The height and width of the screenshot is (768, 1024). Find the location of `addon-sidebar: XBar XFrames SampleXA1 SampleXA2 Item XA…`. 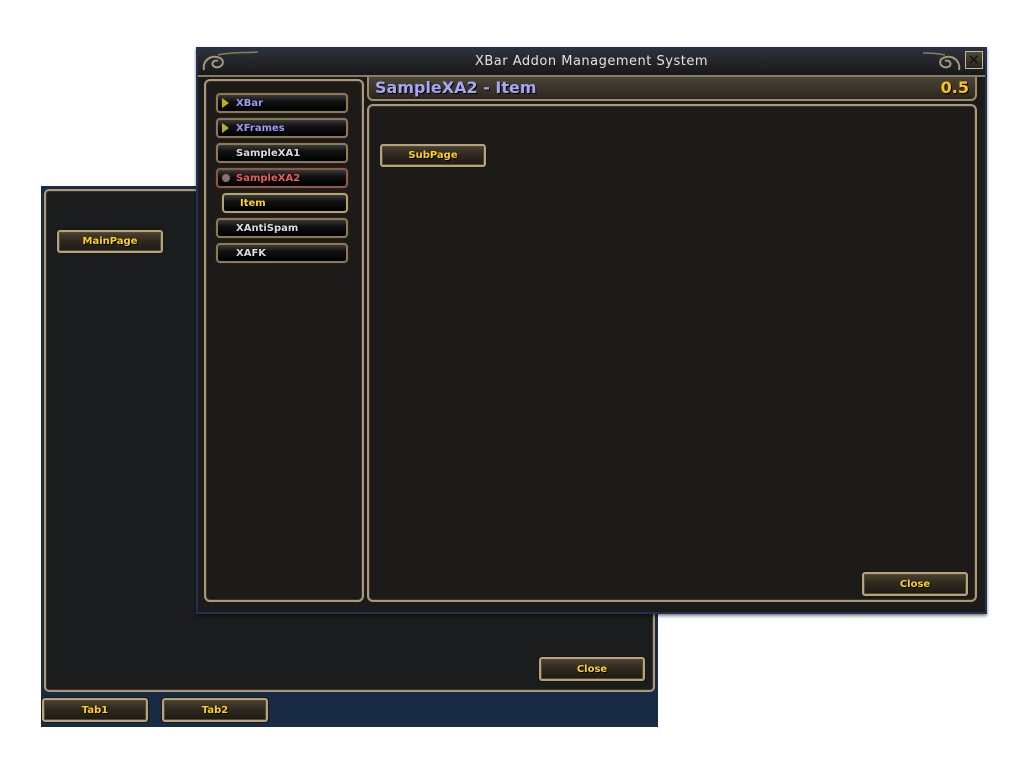

addon-sidebar: XBar XFrames SampleXA1 SampleXA2 Item XA… is located at coordinates (284, 340).